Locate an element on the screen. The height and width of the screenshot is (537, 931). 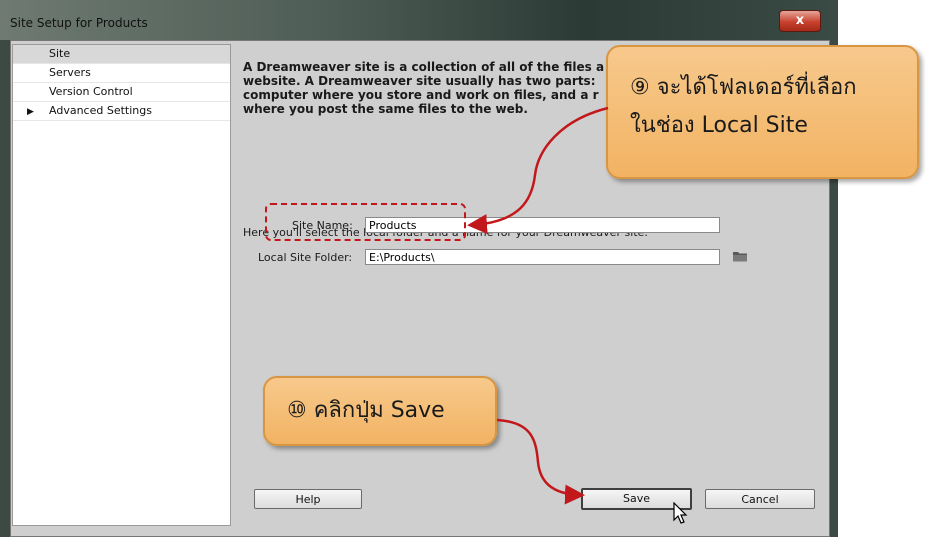
mouse-pointer-icon is located at coordinates (680, 513).